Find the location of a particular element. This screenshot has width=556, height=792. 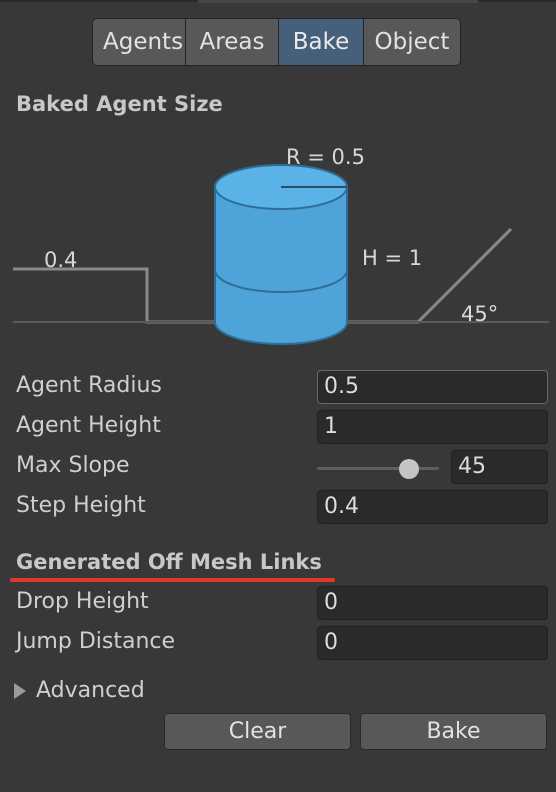

agent-height-row: Agent Height 1 is located at coordinates (278, 428).